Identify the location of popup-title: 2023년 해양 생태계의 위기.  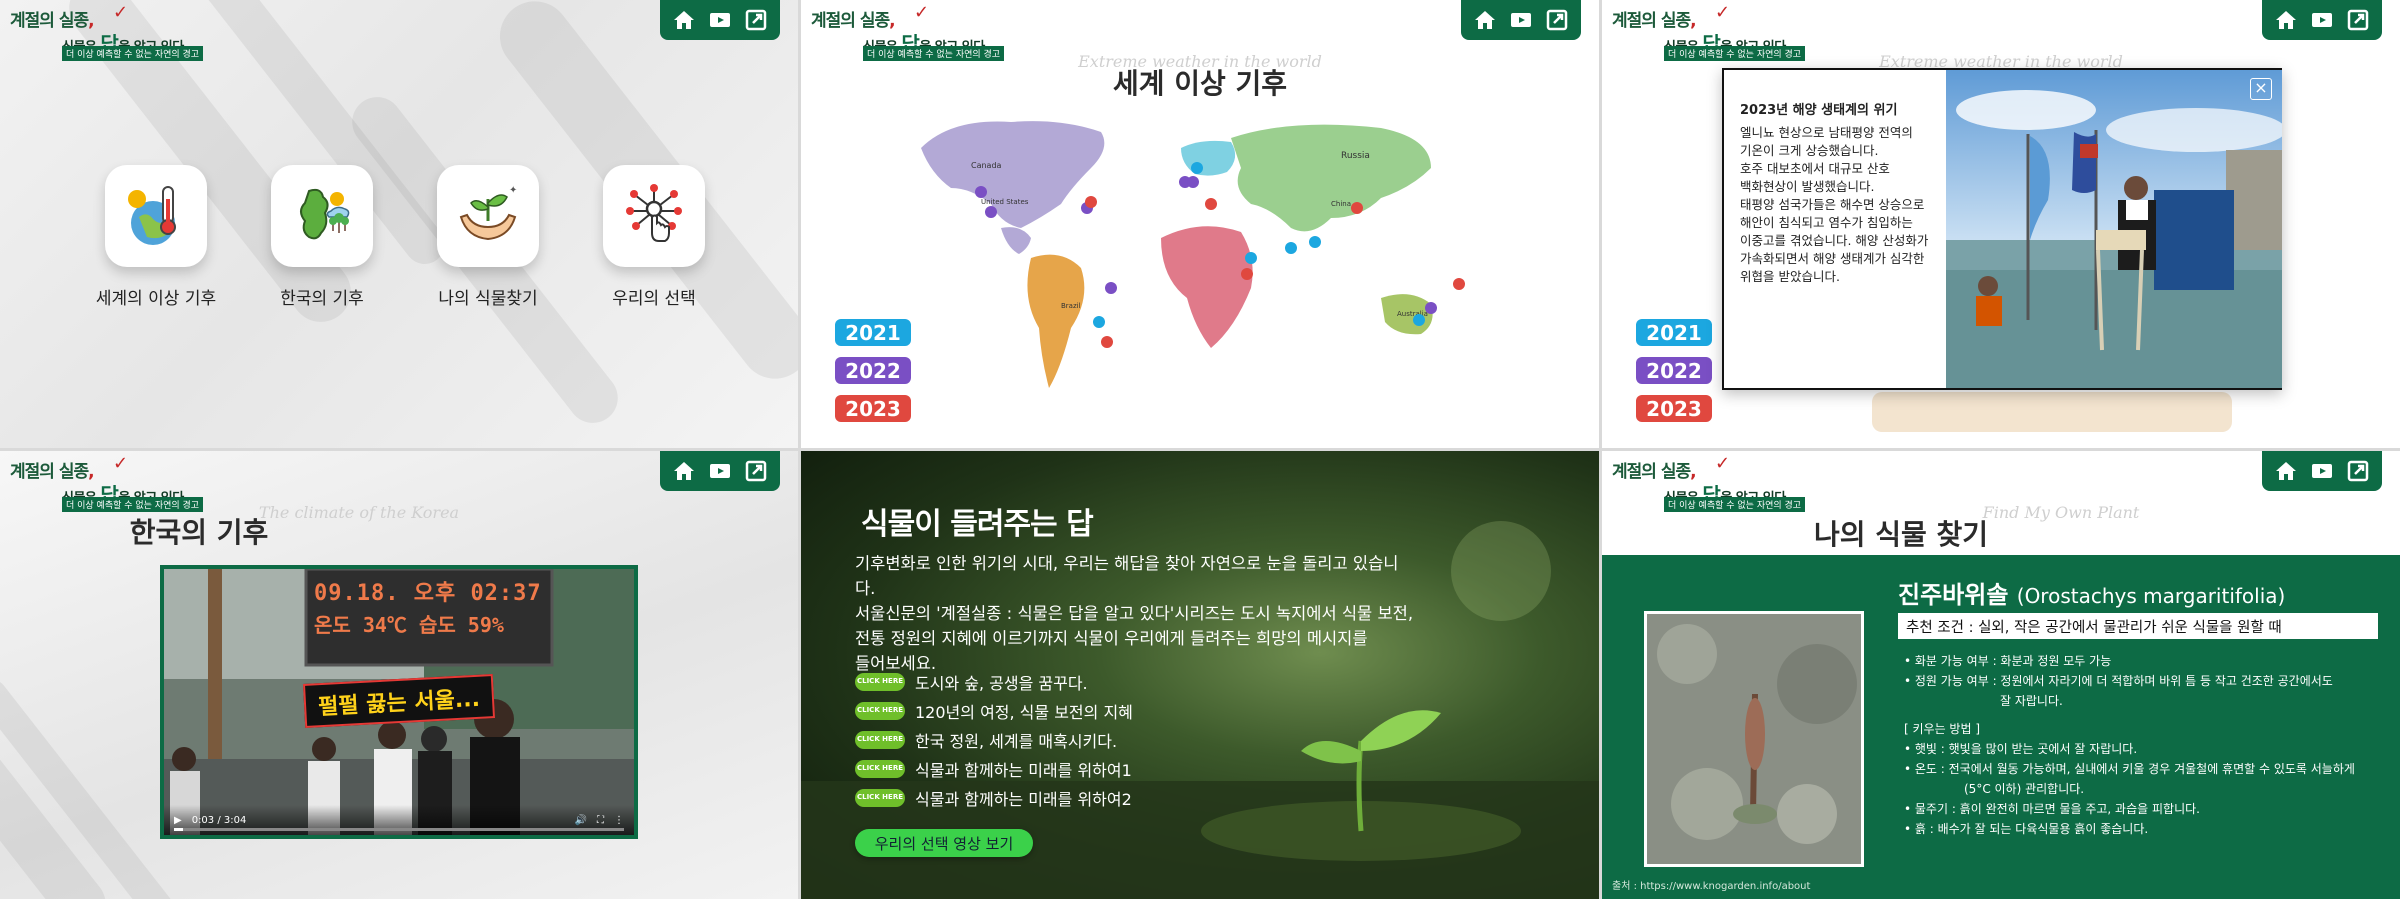
(1819, 110).